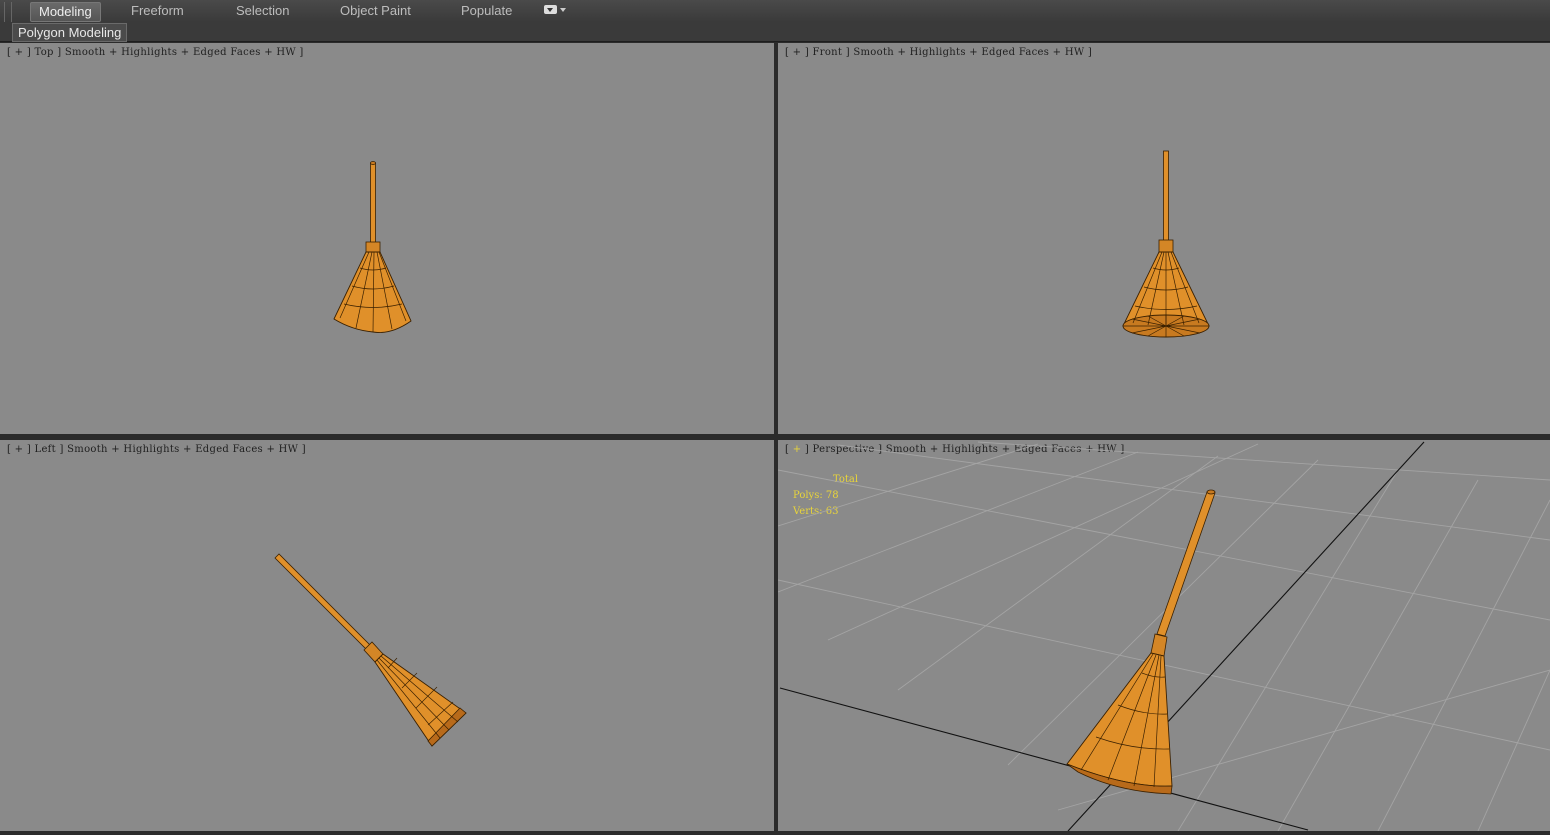 The height and width of the screenshot is (835, 1550). I want to click on tab-selection: Selection, so click(262, 11).